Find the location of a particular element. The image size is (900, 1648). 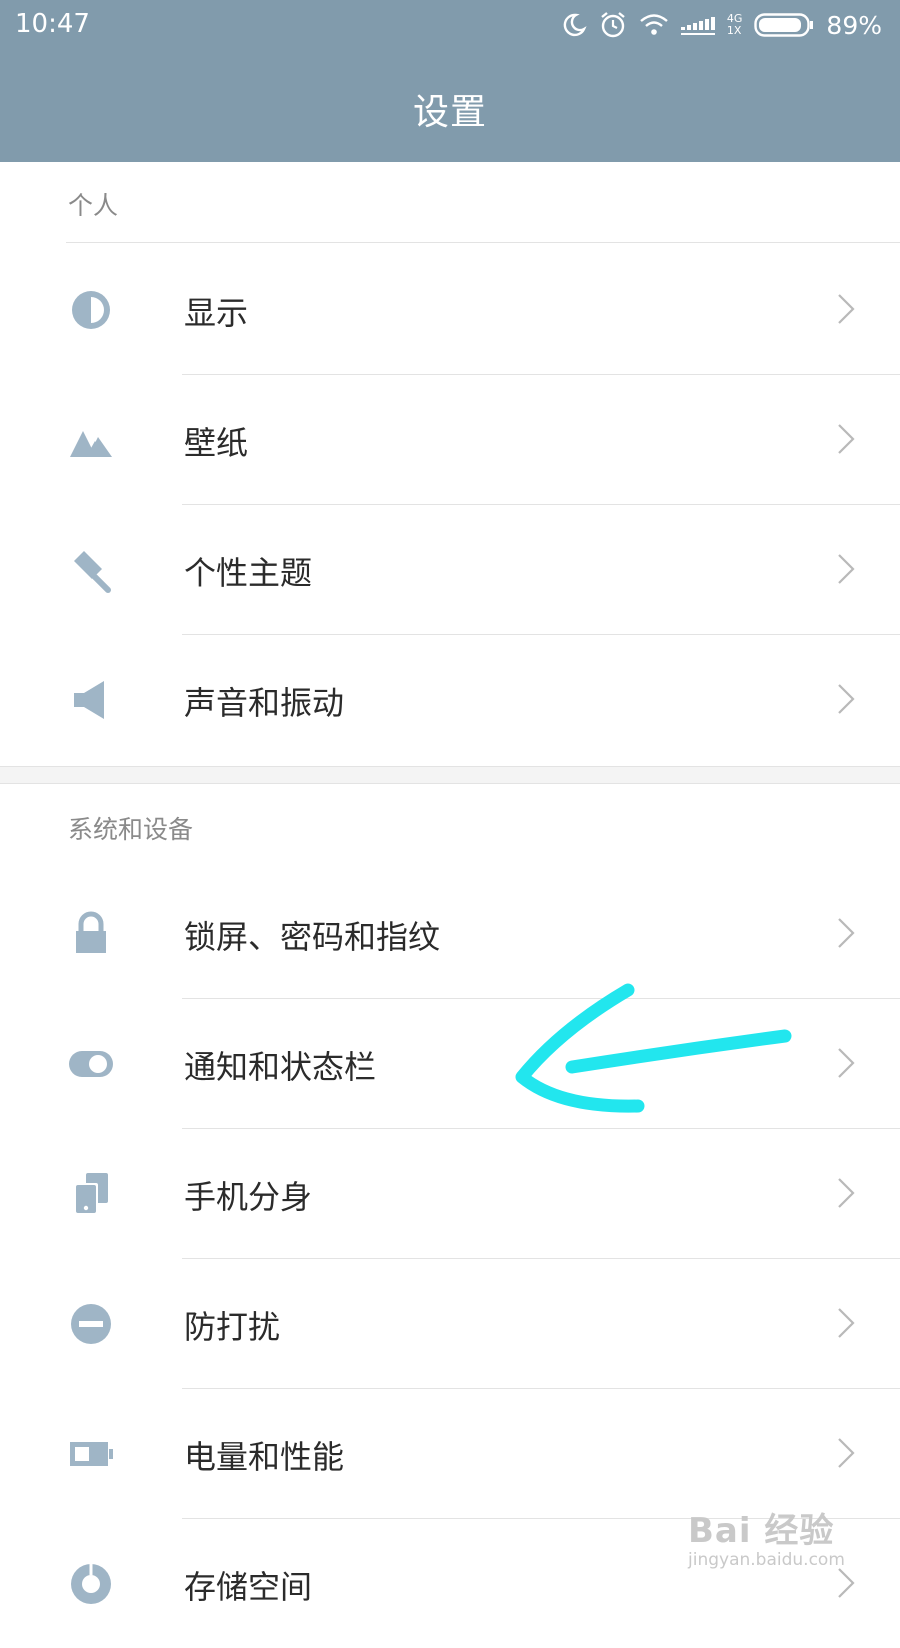

watermark-url: jingyan.baidu.com is located at coordinates (766, 1560).